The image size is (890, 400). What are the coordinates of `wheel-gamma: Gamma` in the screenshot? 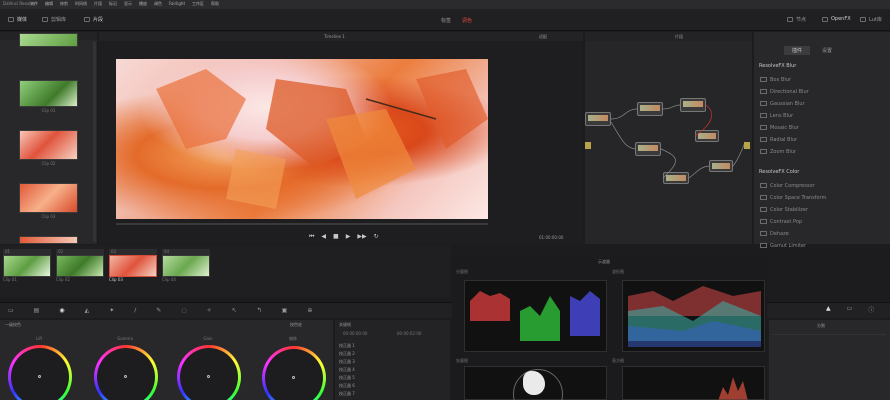 It's located at (126, 368).